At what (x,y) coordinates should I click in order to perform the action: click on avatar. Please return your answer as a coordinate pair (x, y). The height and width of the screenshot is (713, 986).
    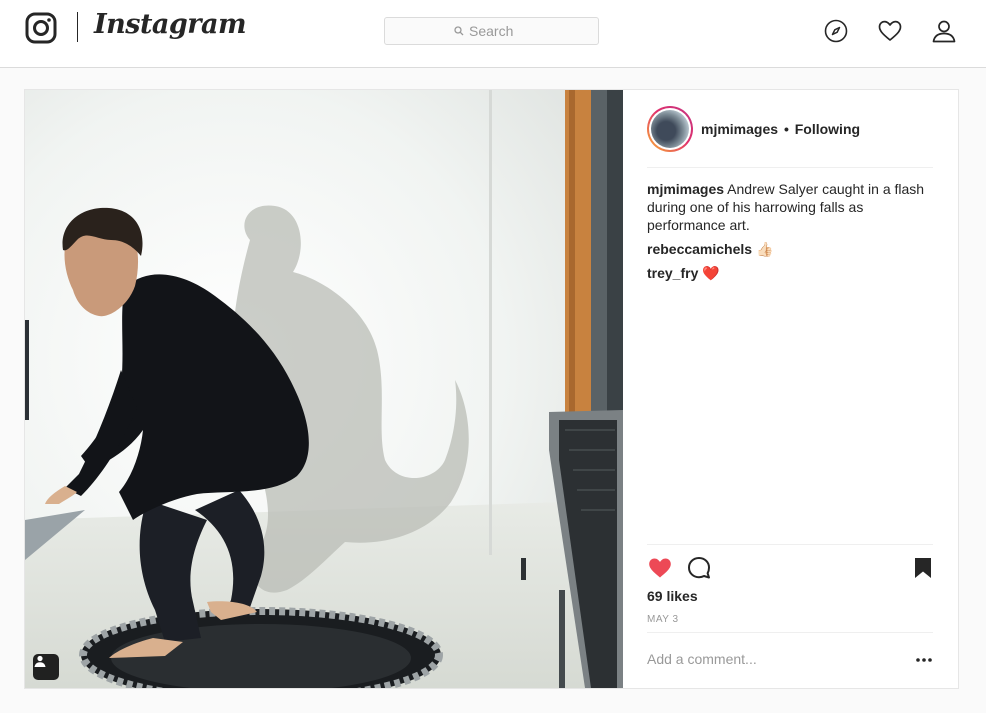
    Looking at the image, I should click on (670, 129).